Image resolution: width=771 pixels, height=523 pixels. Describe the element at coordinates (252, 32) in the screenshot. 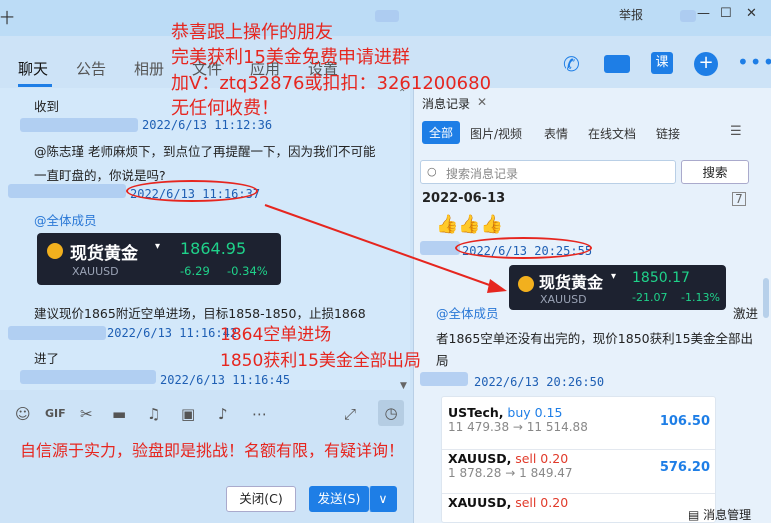

I see `promo-line-1: 恭喜跟上操作的朋友` at that location.